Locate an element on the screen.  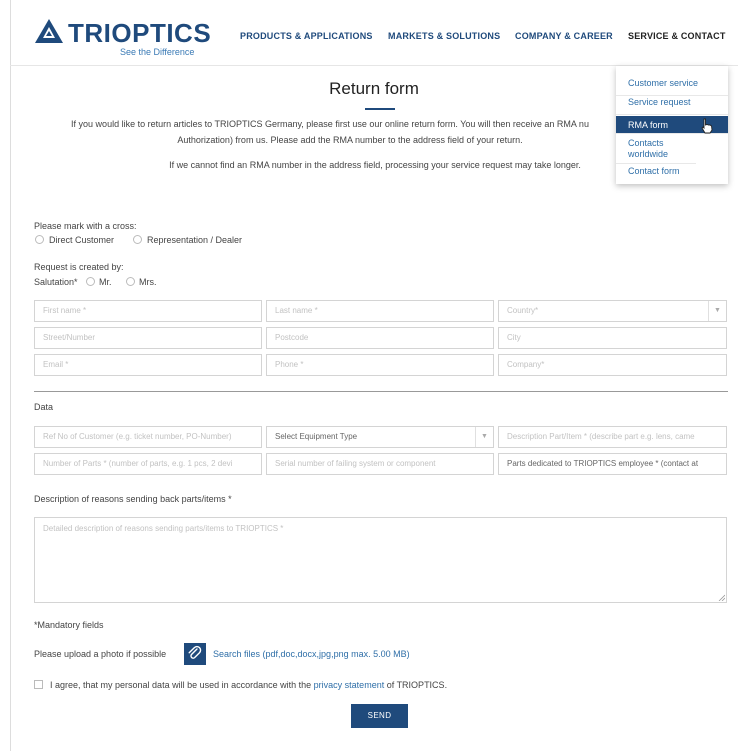
salutation-mrs-radio is located at coordinates (130, 281).